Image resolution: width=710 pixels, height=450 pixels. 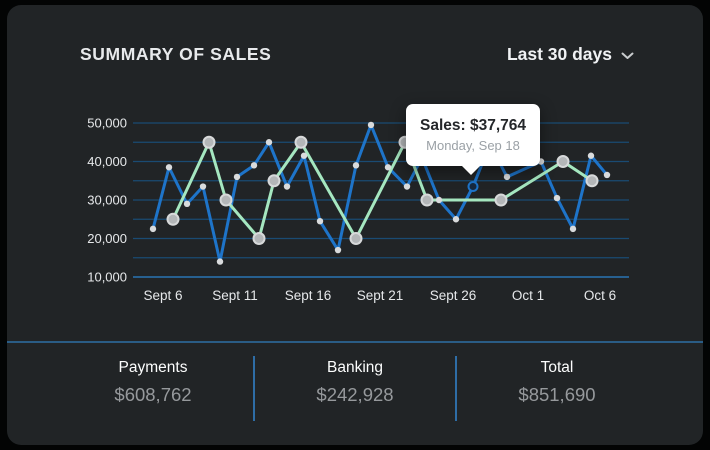 I want to click on stat-payments: Payments $608,762, so click(x=153, y=388).